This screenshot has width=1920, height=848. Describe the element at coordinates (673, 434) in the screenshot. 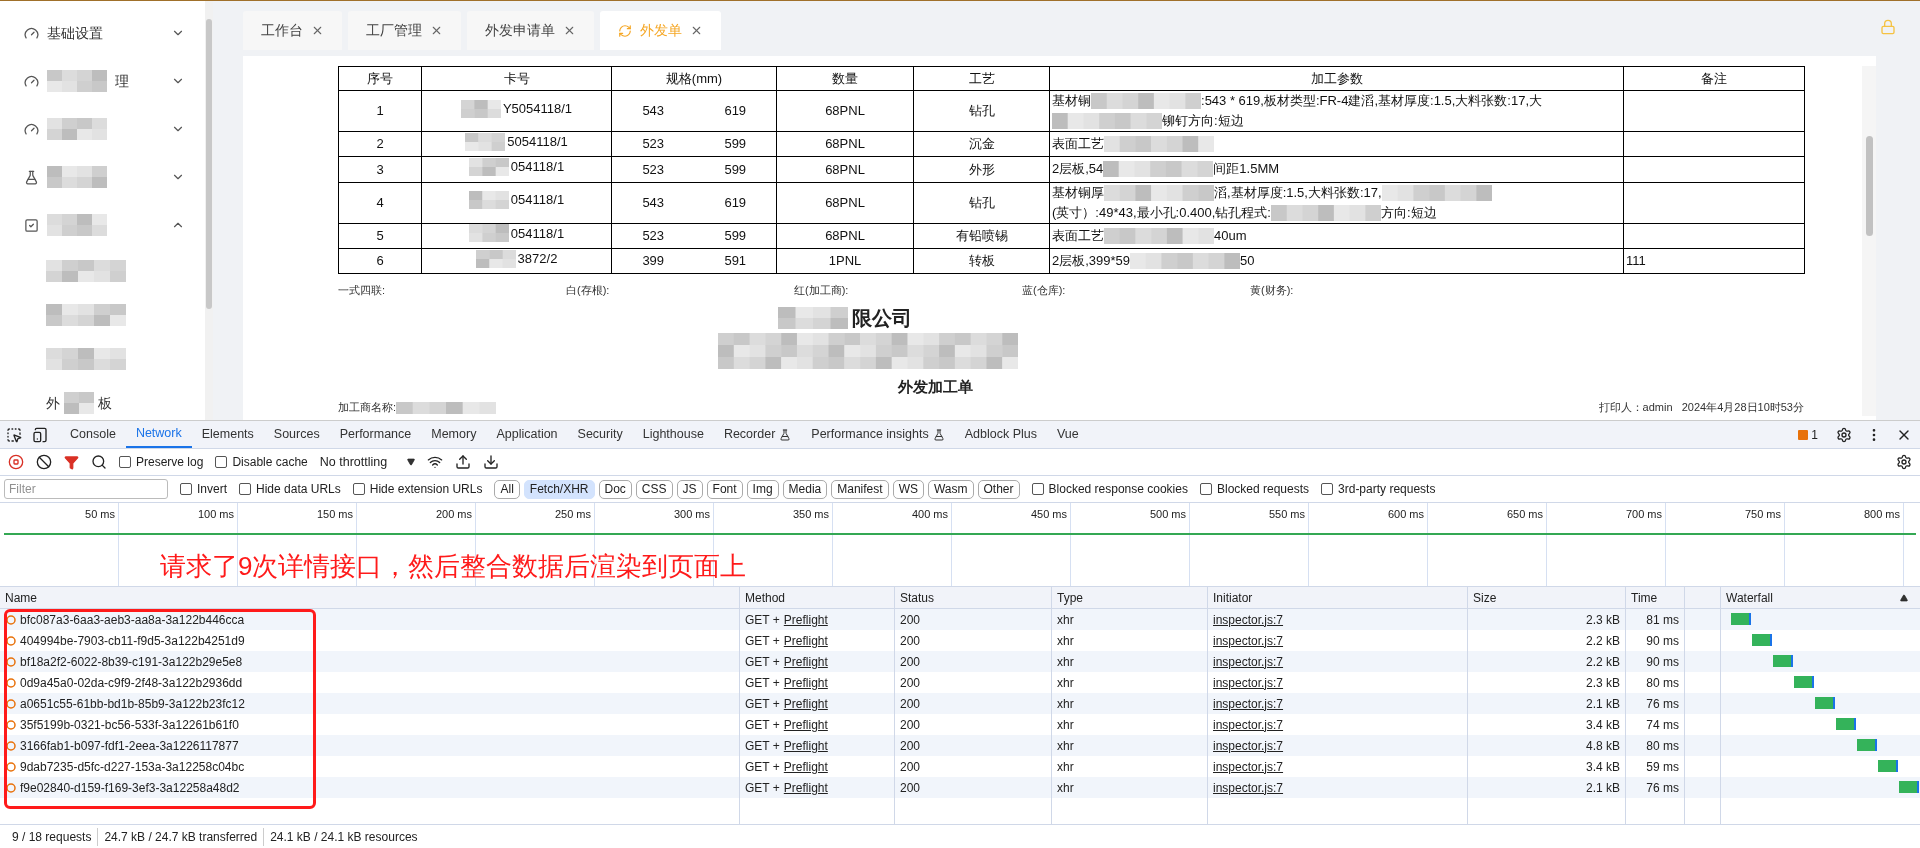

I see `devtools-tab: Lighthouse` at that location.